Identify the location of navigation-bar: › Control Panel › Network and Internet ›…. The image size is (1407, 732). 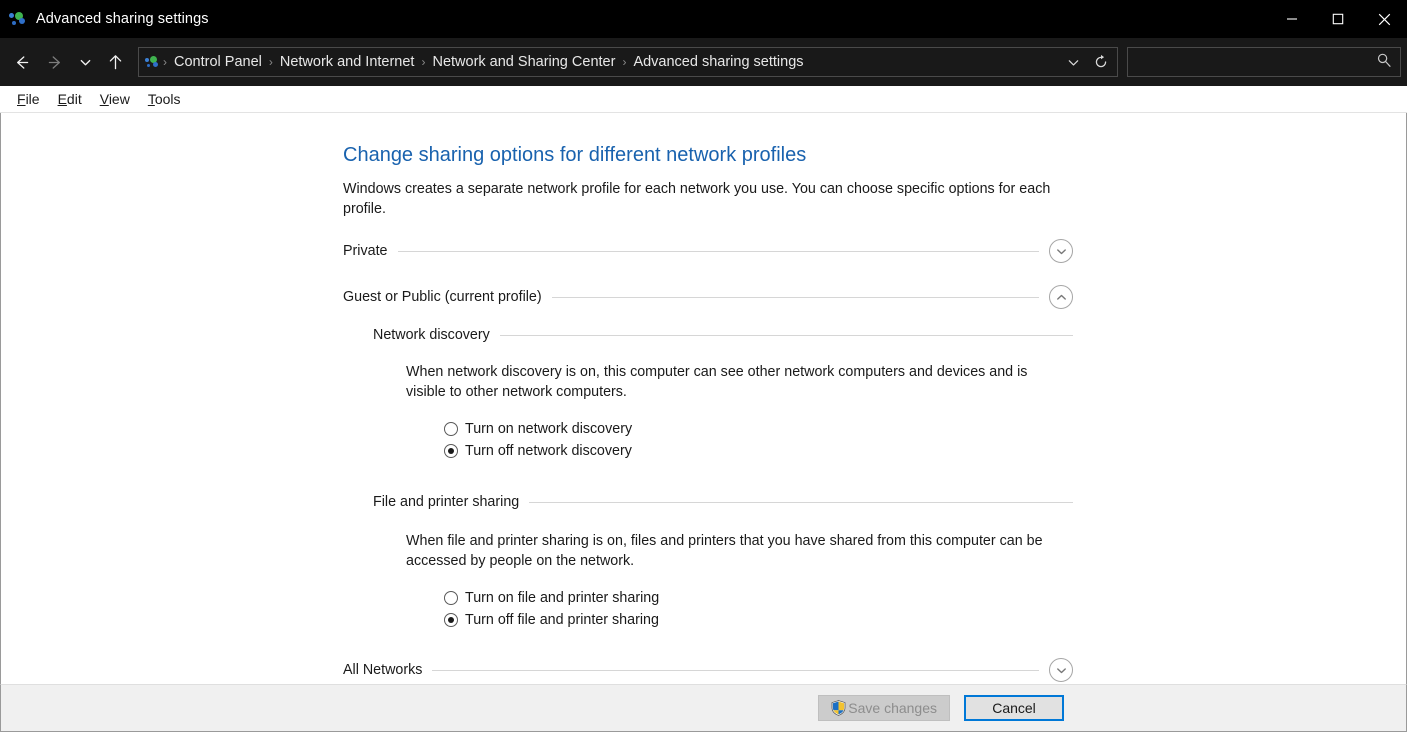
(703, 62).